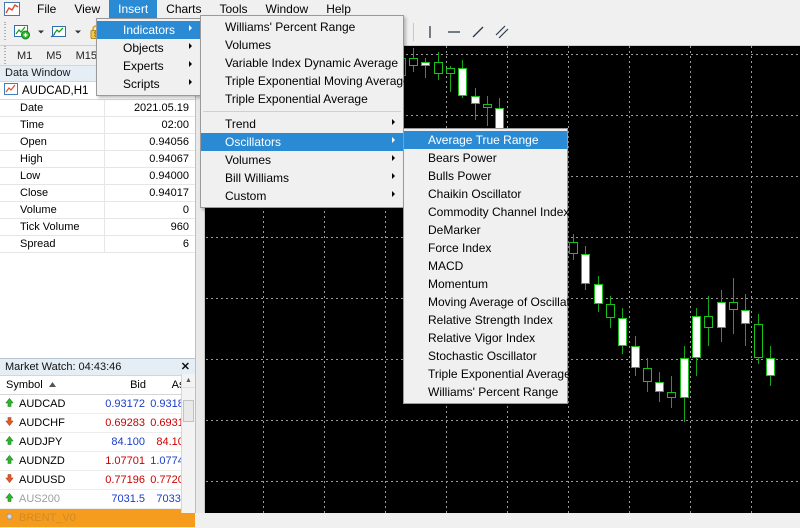 The width and height of the screenshot is (800, 528). Describe the element at coordinates (42, 461) in the screenshot. I see `market-watch-symbol-label: AUDNZD` at that location.